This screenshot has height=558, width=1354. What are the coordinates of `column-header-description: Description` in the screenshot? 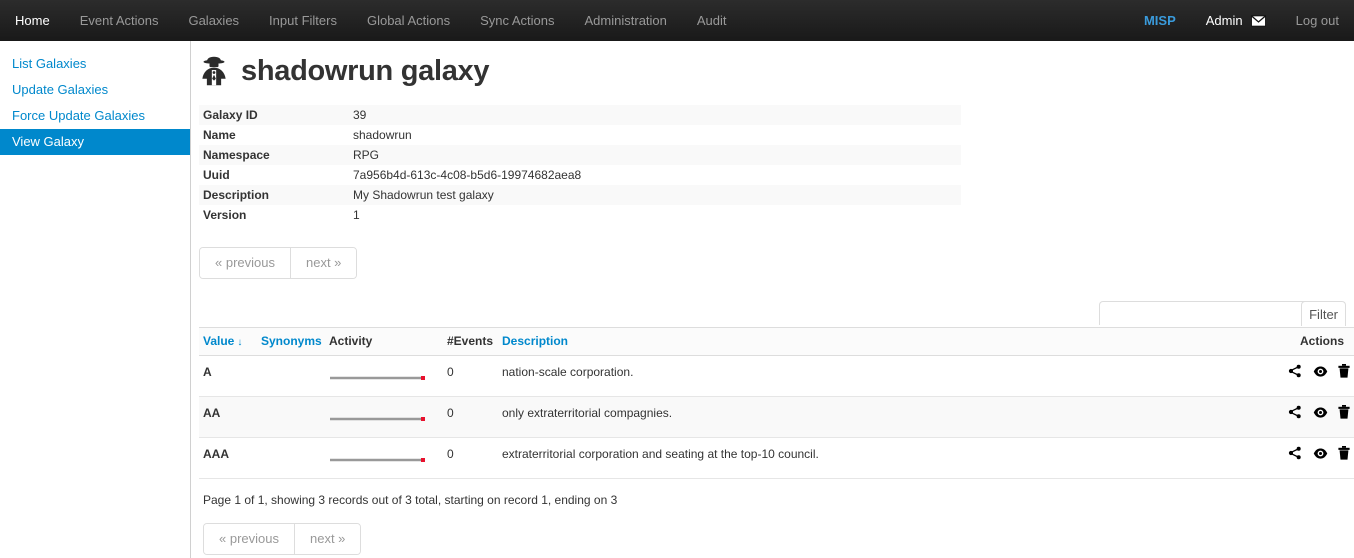 It's located at (866, 341).